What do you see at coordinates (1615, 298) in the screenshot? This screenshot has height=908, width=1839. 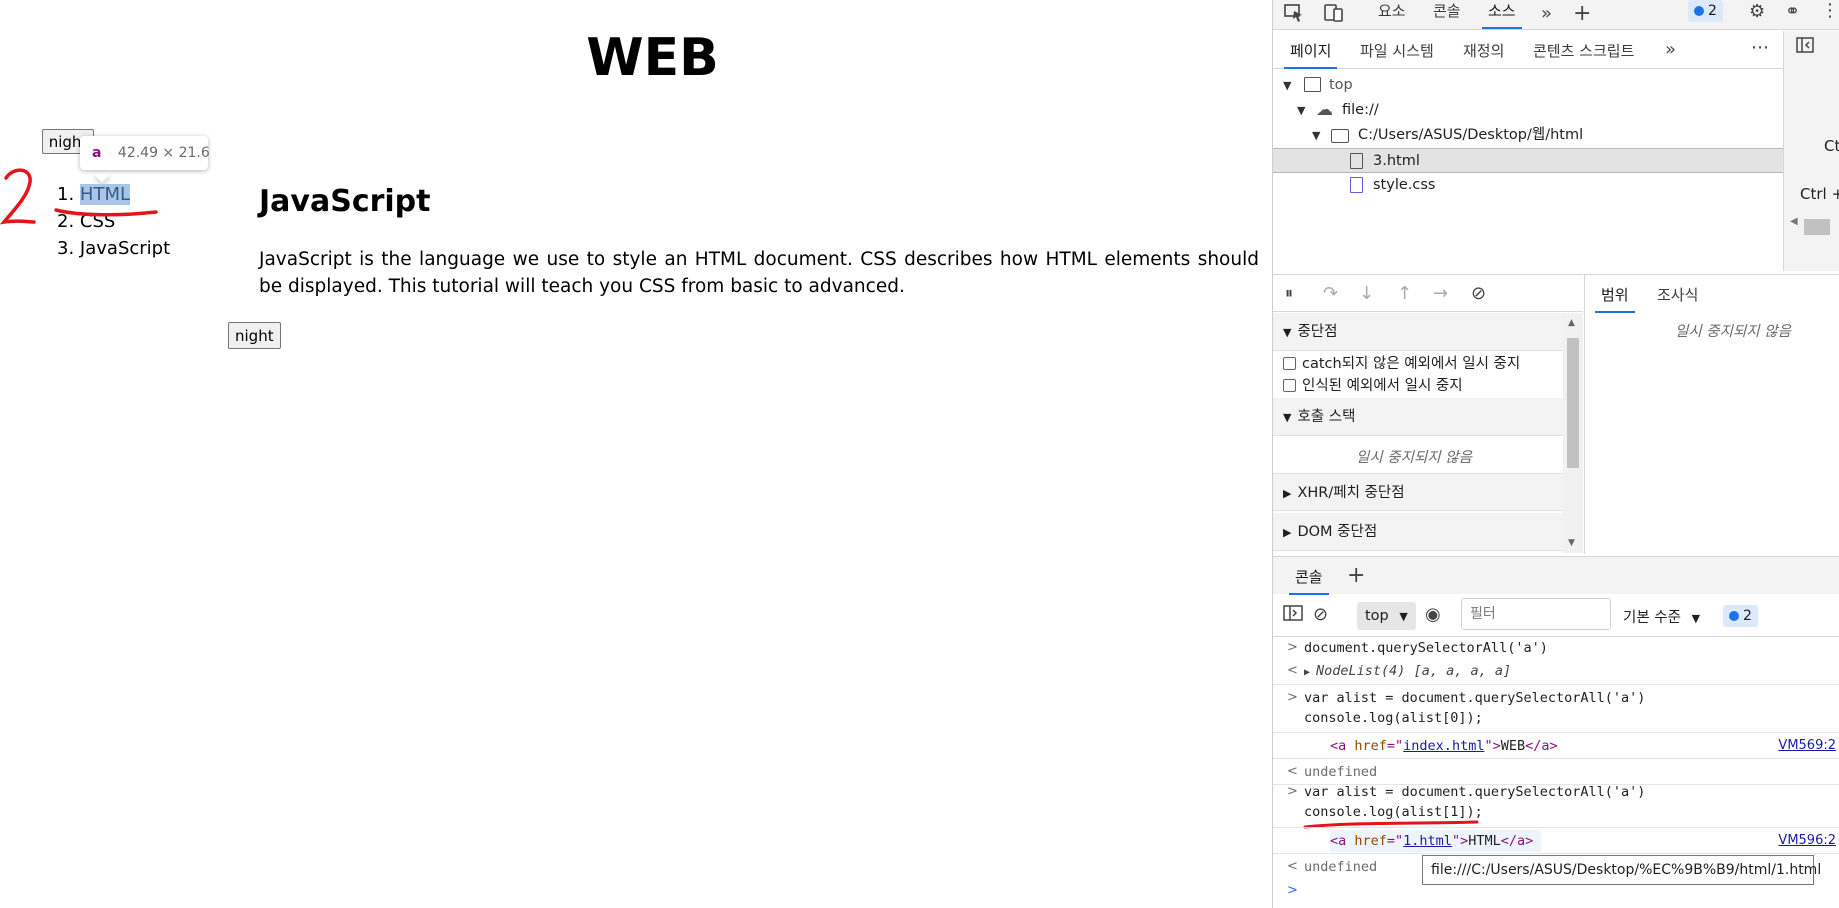 I see `tab-scope: 범위` at bounding box center [1615, 298].